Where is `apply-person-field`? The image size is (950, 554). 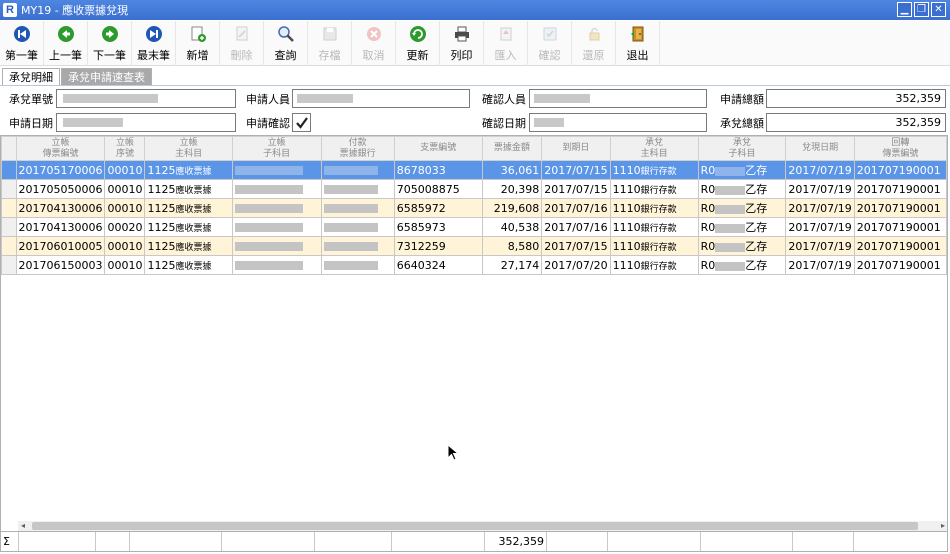
apply-person-field is located at coordinates (381, 98).